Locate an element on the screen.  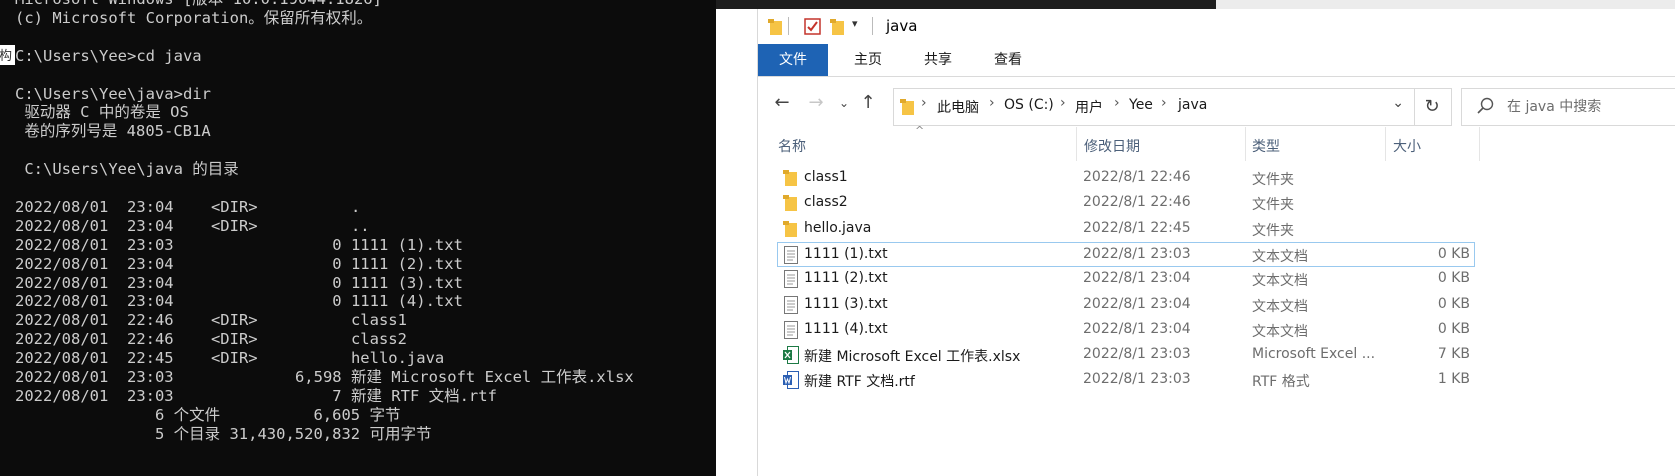
console-line: (c) Microsoft Corporation。保留所有权利。 is located at coordinates (194, 17).